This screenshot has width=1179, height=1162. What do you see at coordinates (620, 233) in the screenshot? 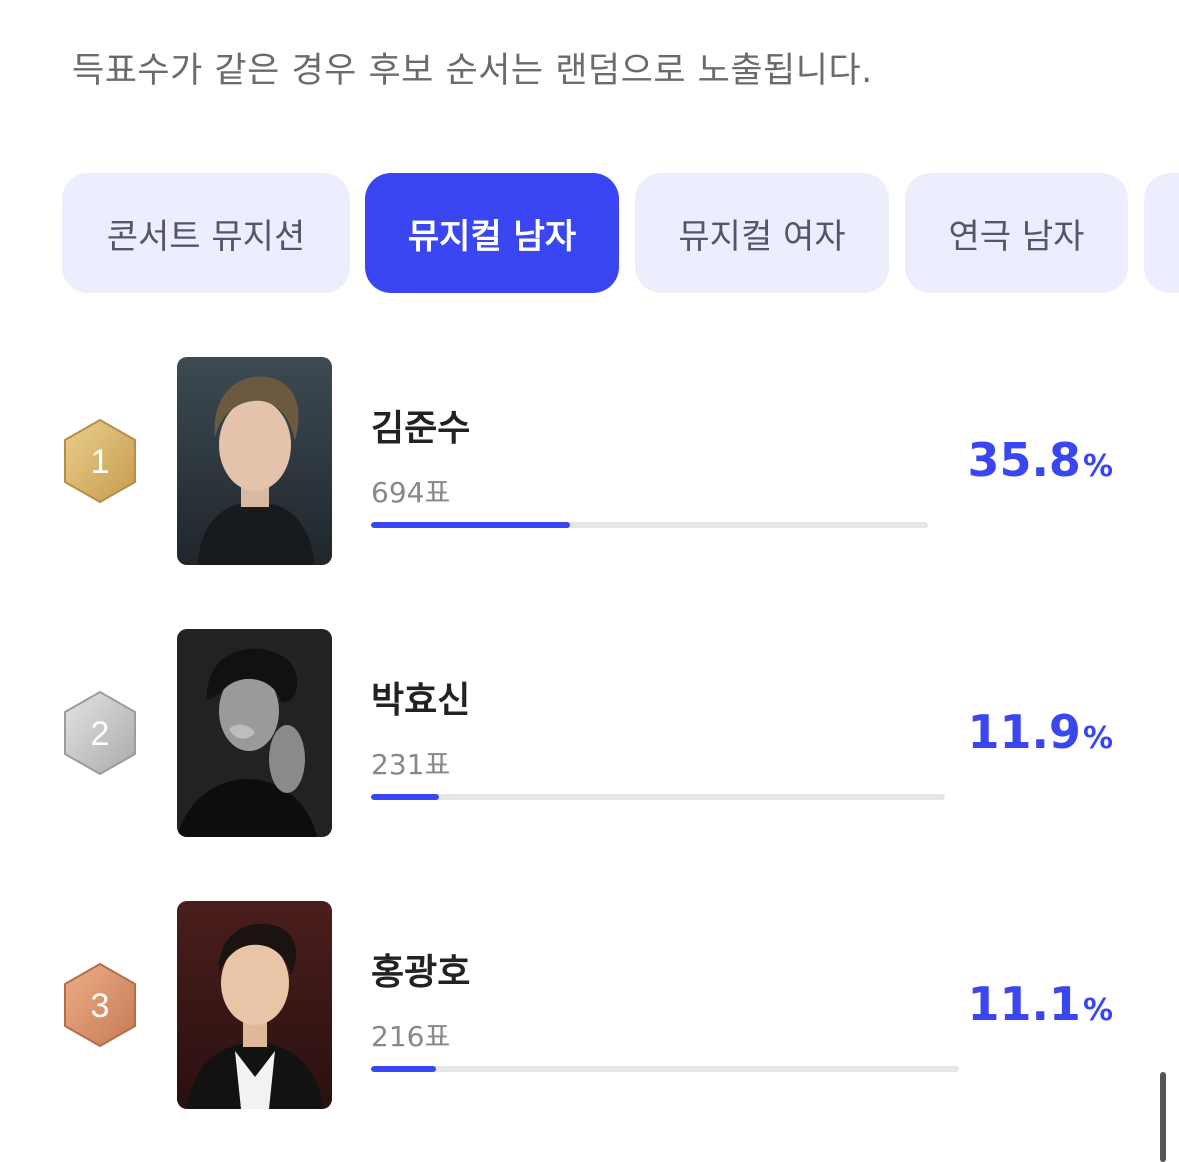
I see `category-tabs: 콘서트 뮤지션 뮤지컬 남자 뮤지컬 여자 연극 남자` at bounding box center [620, 233].